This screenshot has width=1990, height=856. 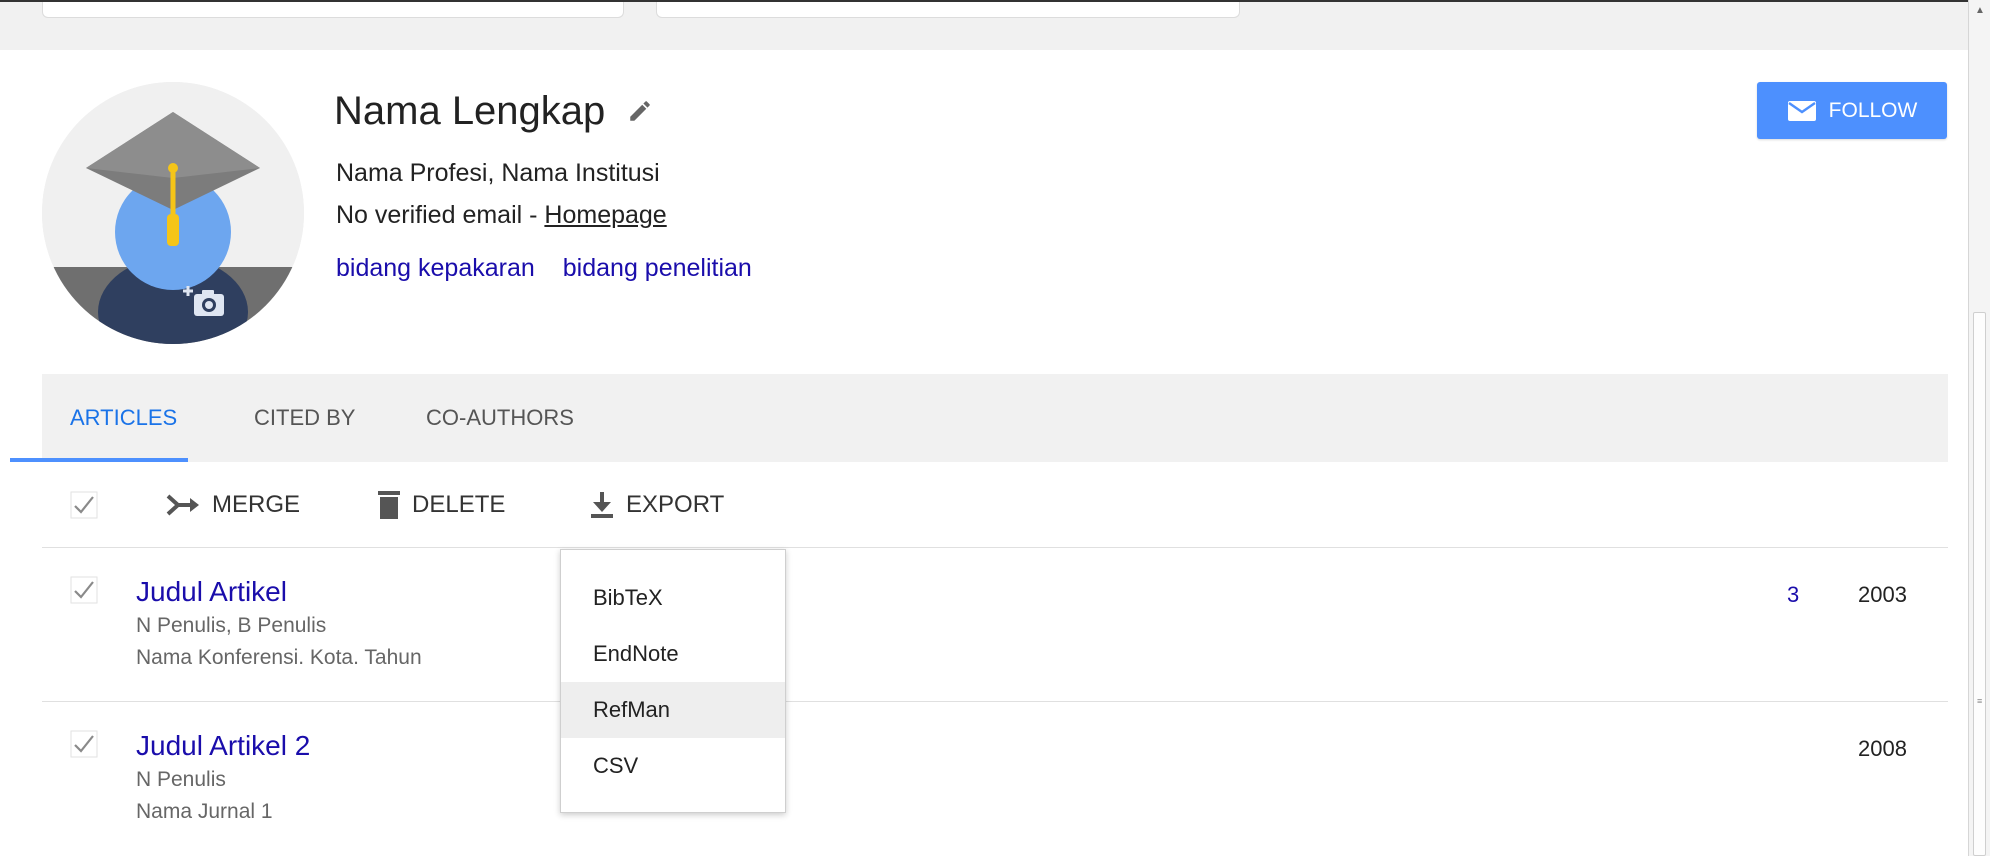 What do you see at coordinates (605, 215) in the screenshot?
I see `homepage-link: Homepage` at bounding box center [605, 215].